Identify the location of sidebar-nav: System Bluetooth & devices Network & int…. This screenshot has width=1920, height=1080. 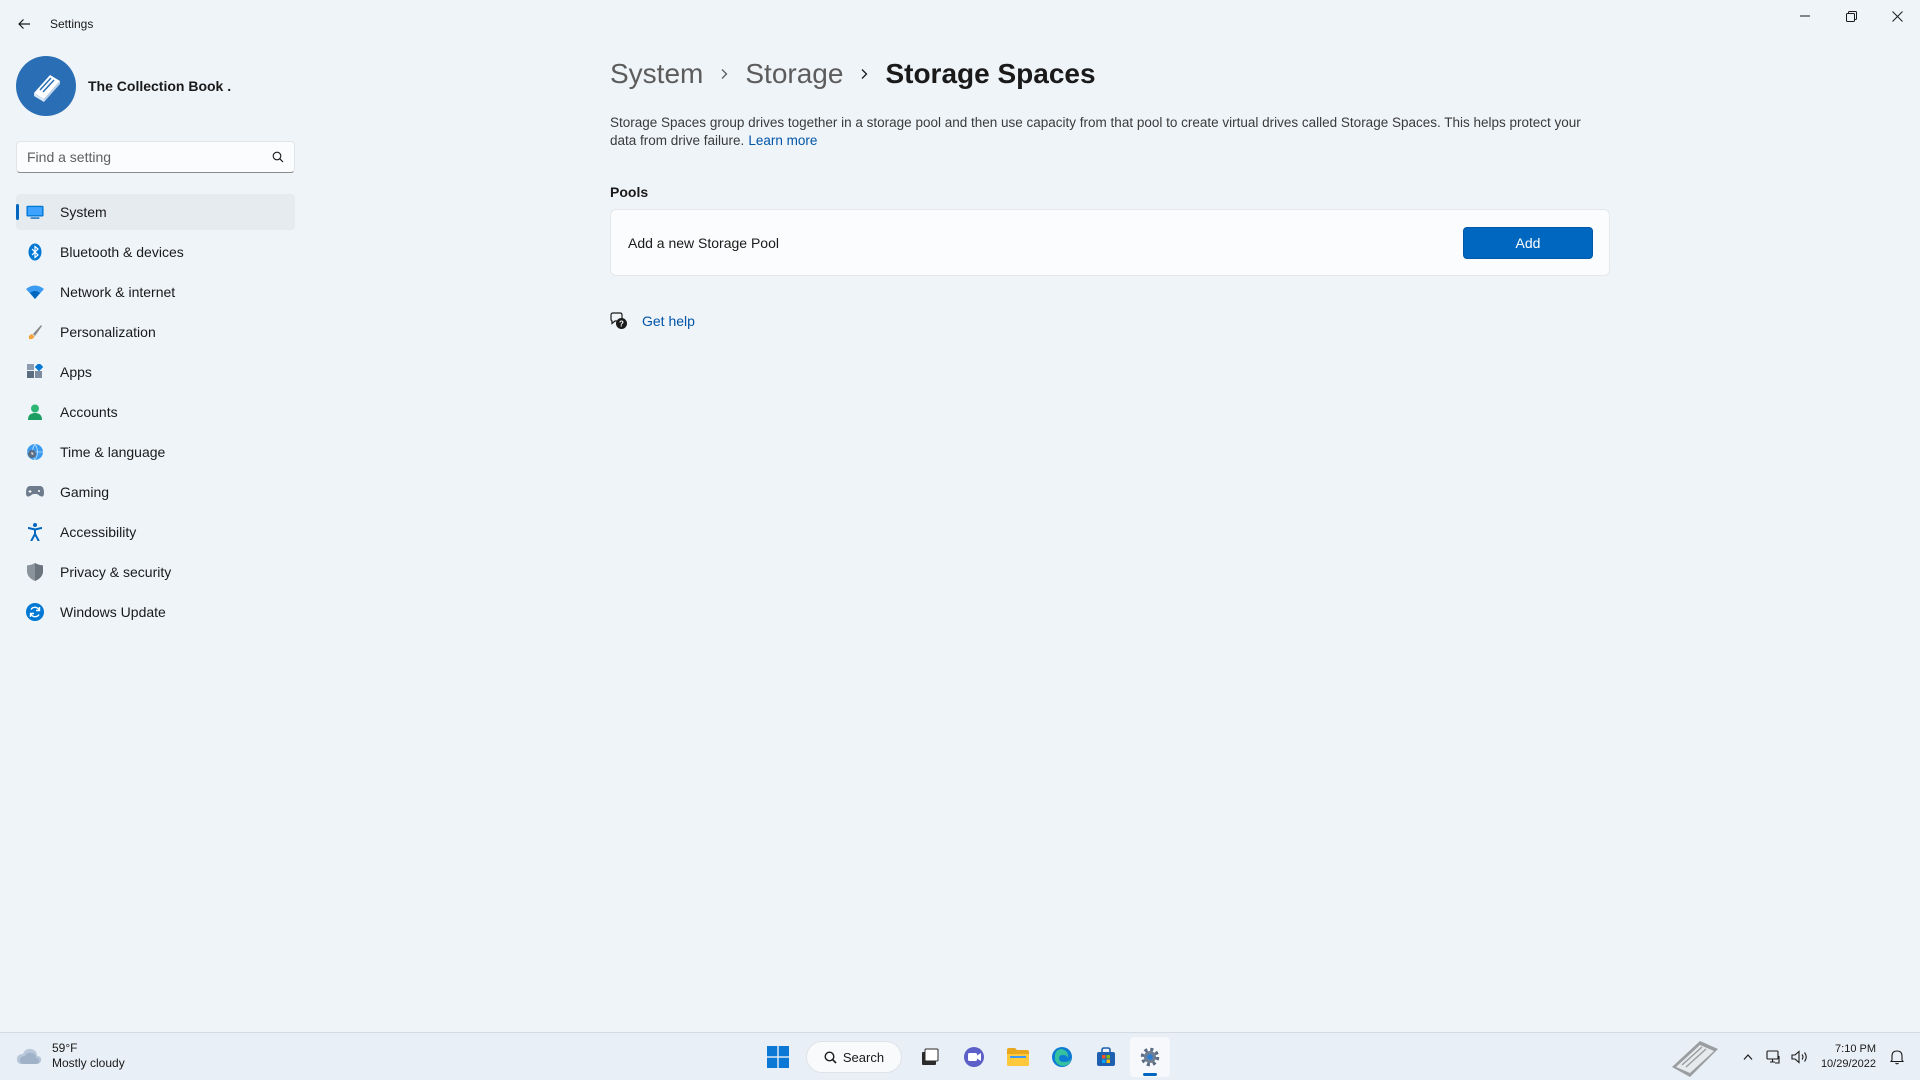
(155, 414).